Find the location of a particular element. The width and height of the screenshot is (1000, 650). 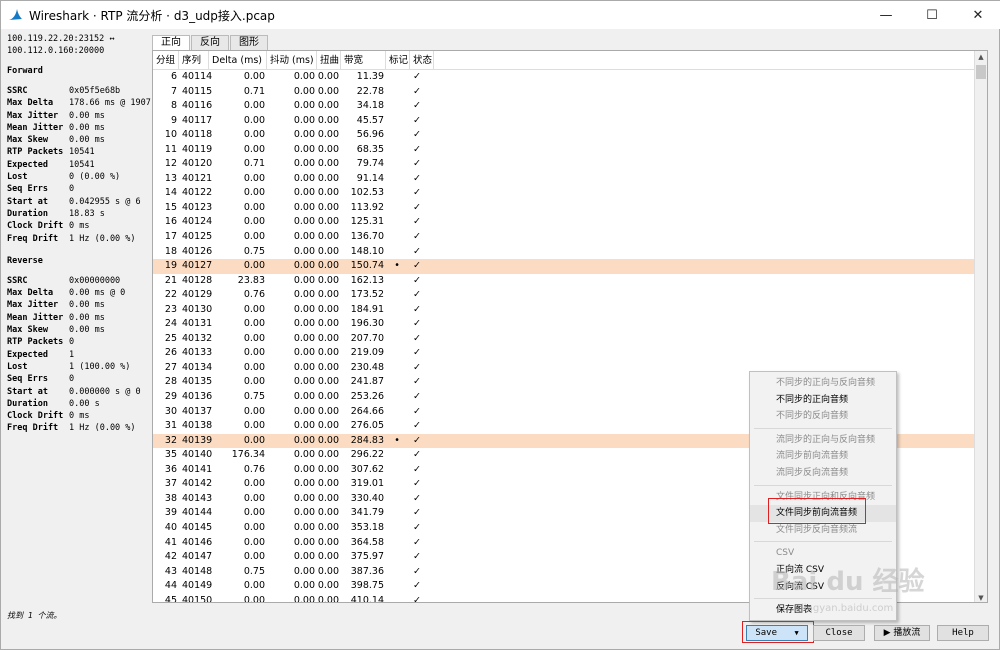

cell-bandwidth: 319.01 is located at coordinates (367, 484).